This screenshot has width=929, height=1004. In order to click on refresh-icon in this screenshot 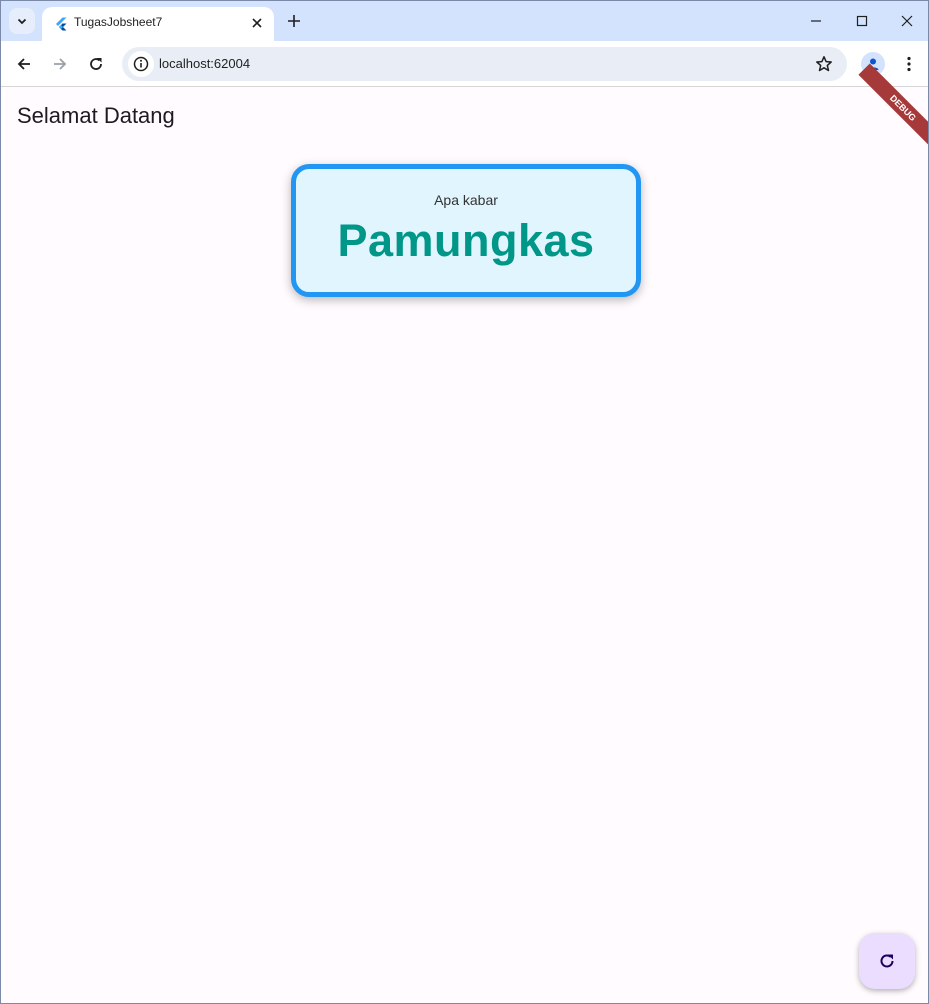, I will do `click(887, 961)`.